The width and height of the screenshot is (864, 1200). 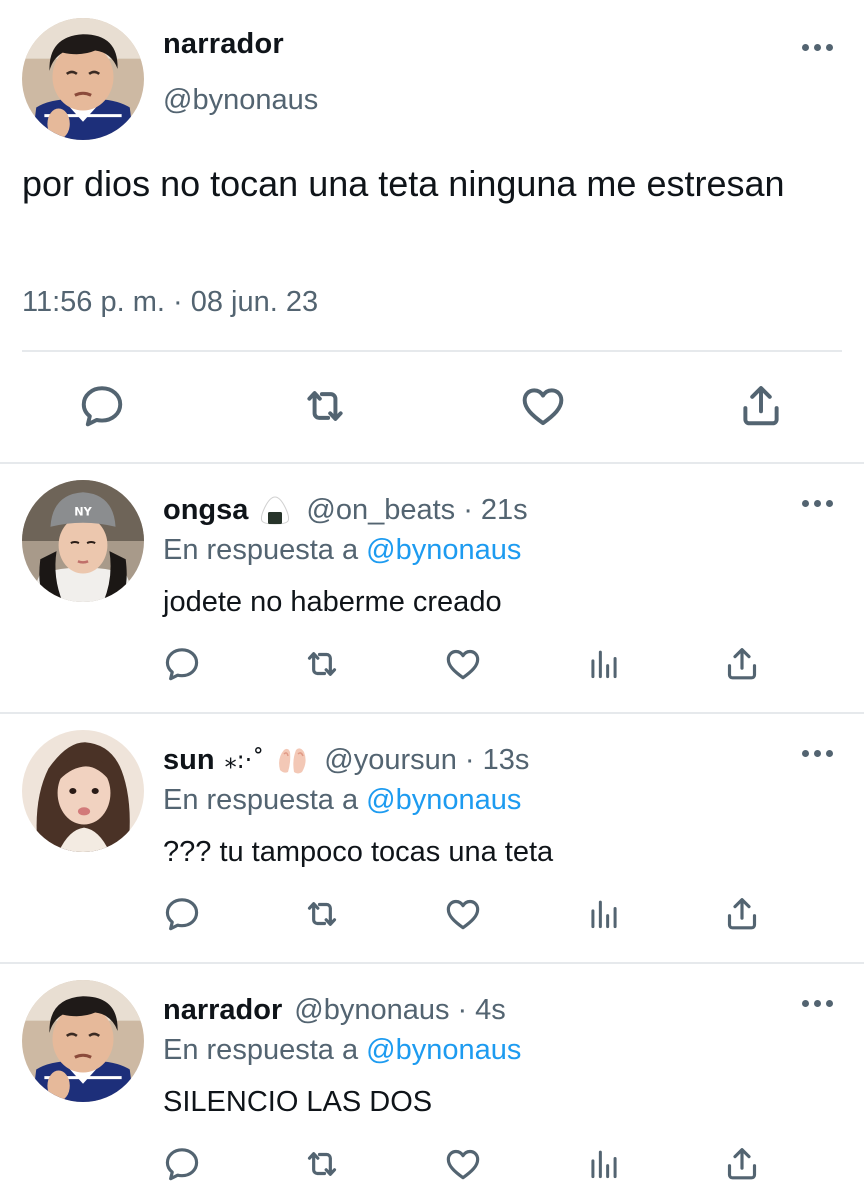 What do you see at coordinates (298, 1102) in the screenshot?
I see `tweet-text: SILENCIO LAS DOS` at bounding box center [298, 1102].